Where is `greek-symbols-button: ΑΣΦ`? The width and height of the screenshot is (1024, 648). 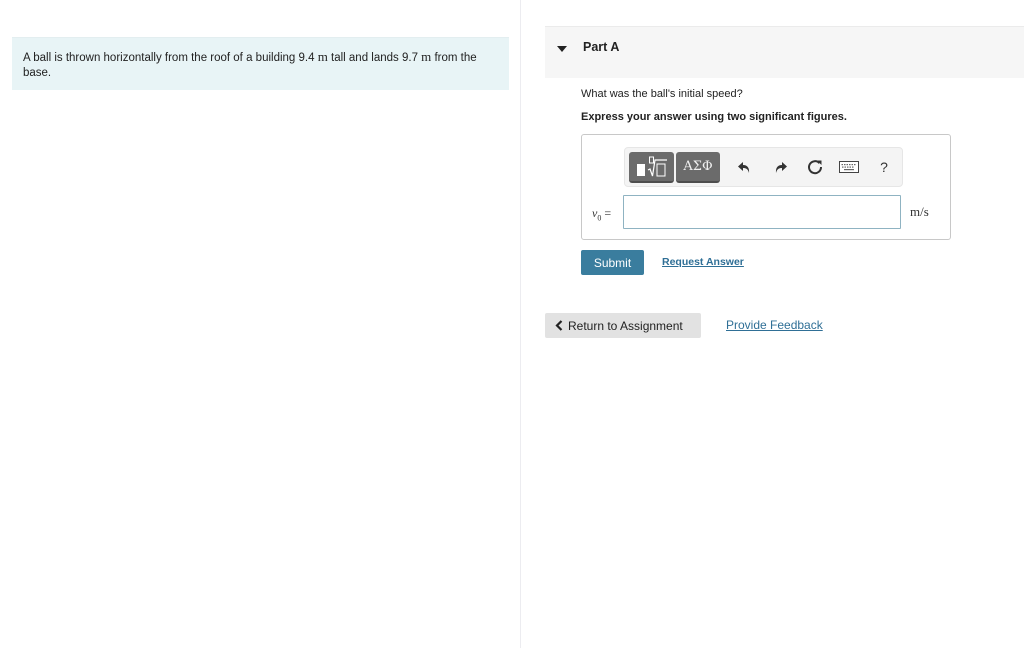 greek-symbols-button: ΑΣΦ is located at coordinates (698, 167).